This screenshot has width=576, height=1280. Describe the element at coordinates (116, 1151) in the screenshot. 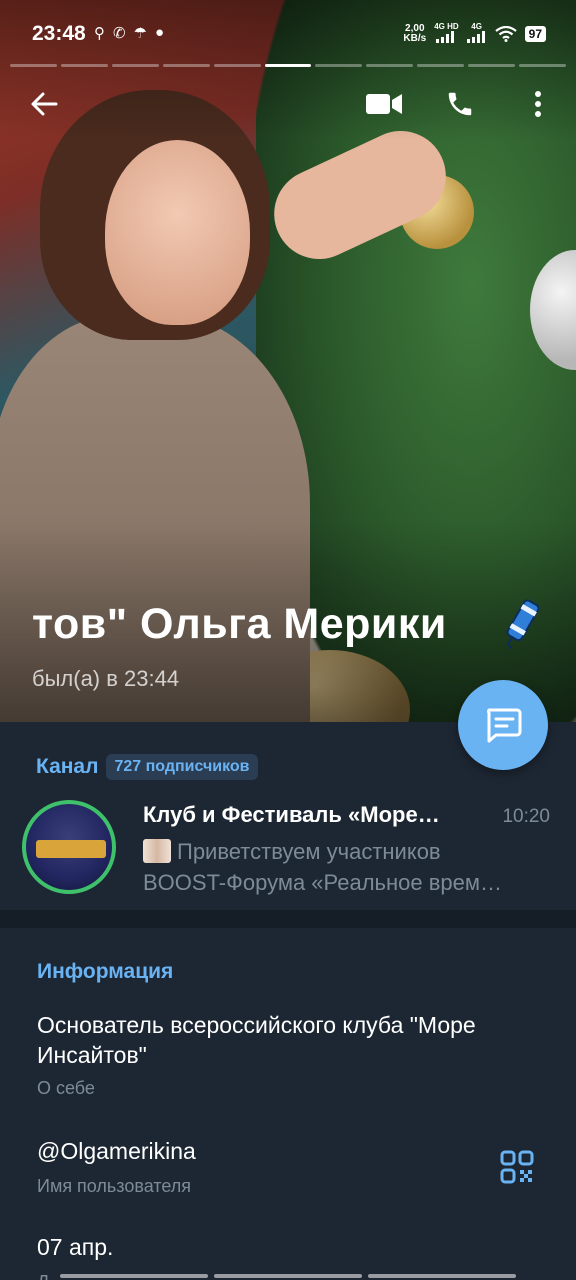

I see `username-text: @Olgamerikina` at that location.